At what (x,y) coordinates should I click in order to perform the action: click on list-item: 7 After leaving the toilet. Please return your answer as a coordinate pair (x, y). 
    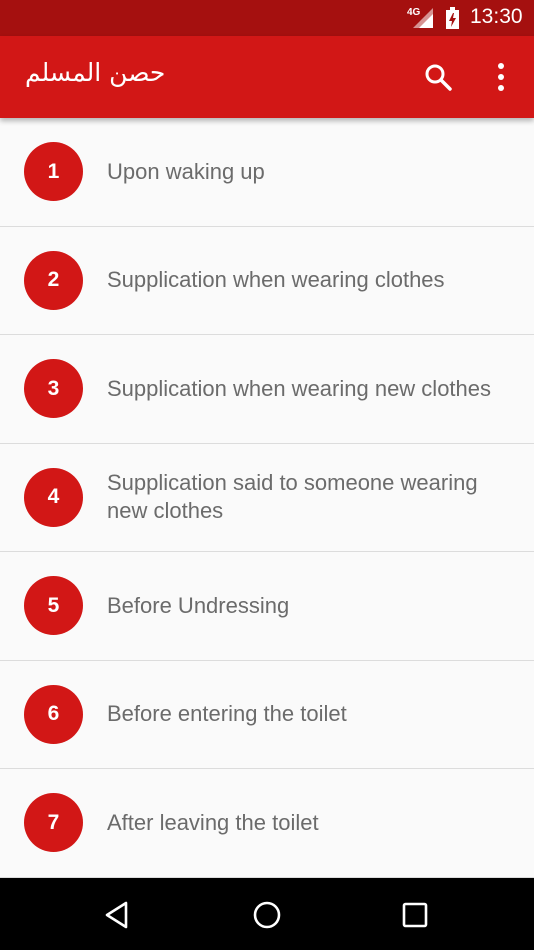
    Looking at the image, I should click on (267, 823).